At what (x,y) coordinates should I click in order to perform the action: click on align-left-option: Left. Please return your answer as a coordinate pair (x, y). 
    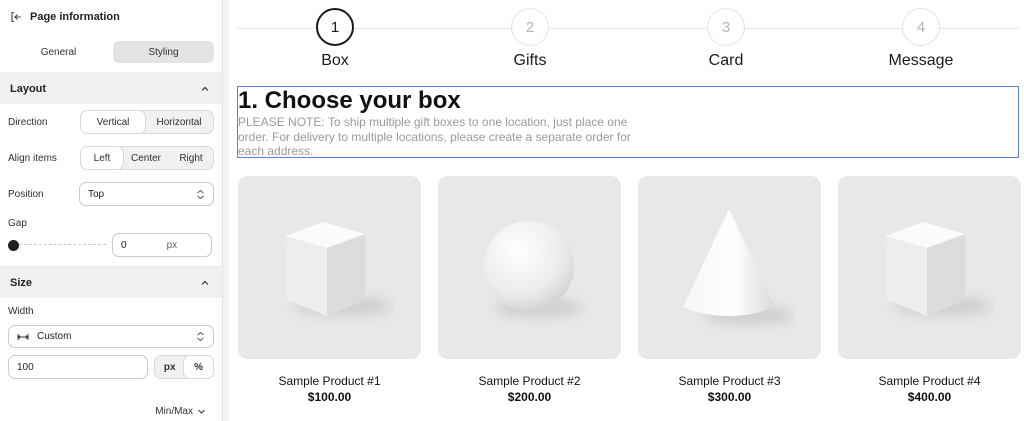
    Looking at the image, I should click on (102, 158).